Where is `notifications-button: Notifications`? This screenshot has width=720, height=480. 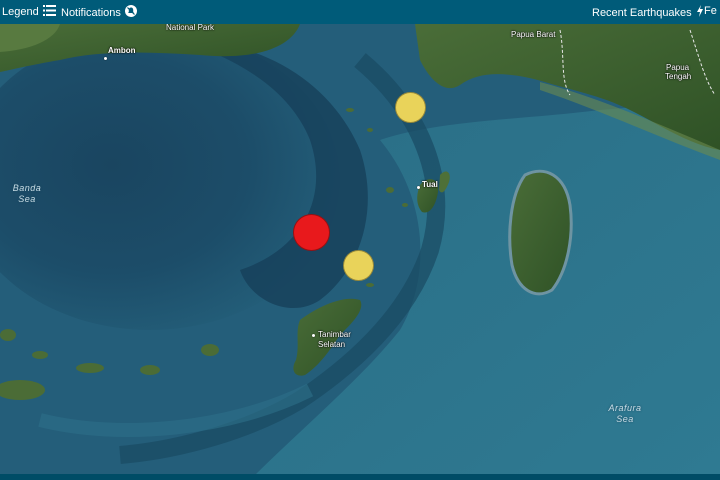 notifications-button: Notifications is located at coordinates (99, 12).